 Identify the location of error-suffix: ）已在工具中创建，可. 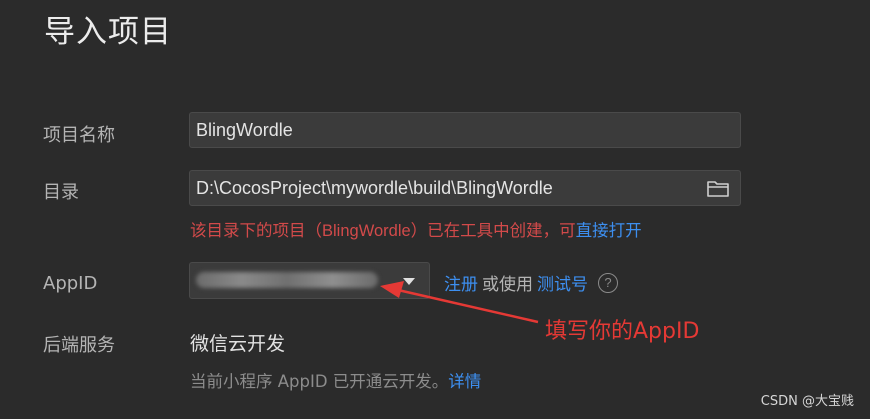
(493, 230).